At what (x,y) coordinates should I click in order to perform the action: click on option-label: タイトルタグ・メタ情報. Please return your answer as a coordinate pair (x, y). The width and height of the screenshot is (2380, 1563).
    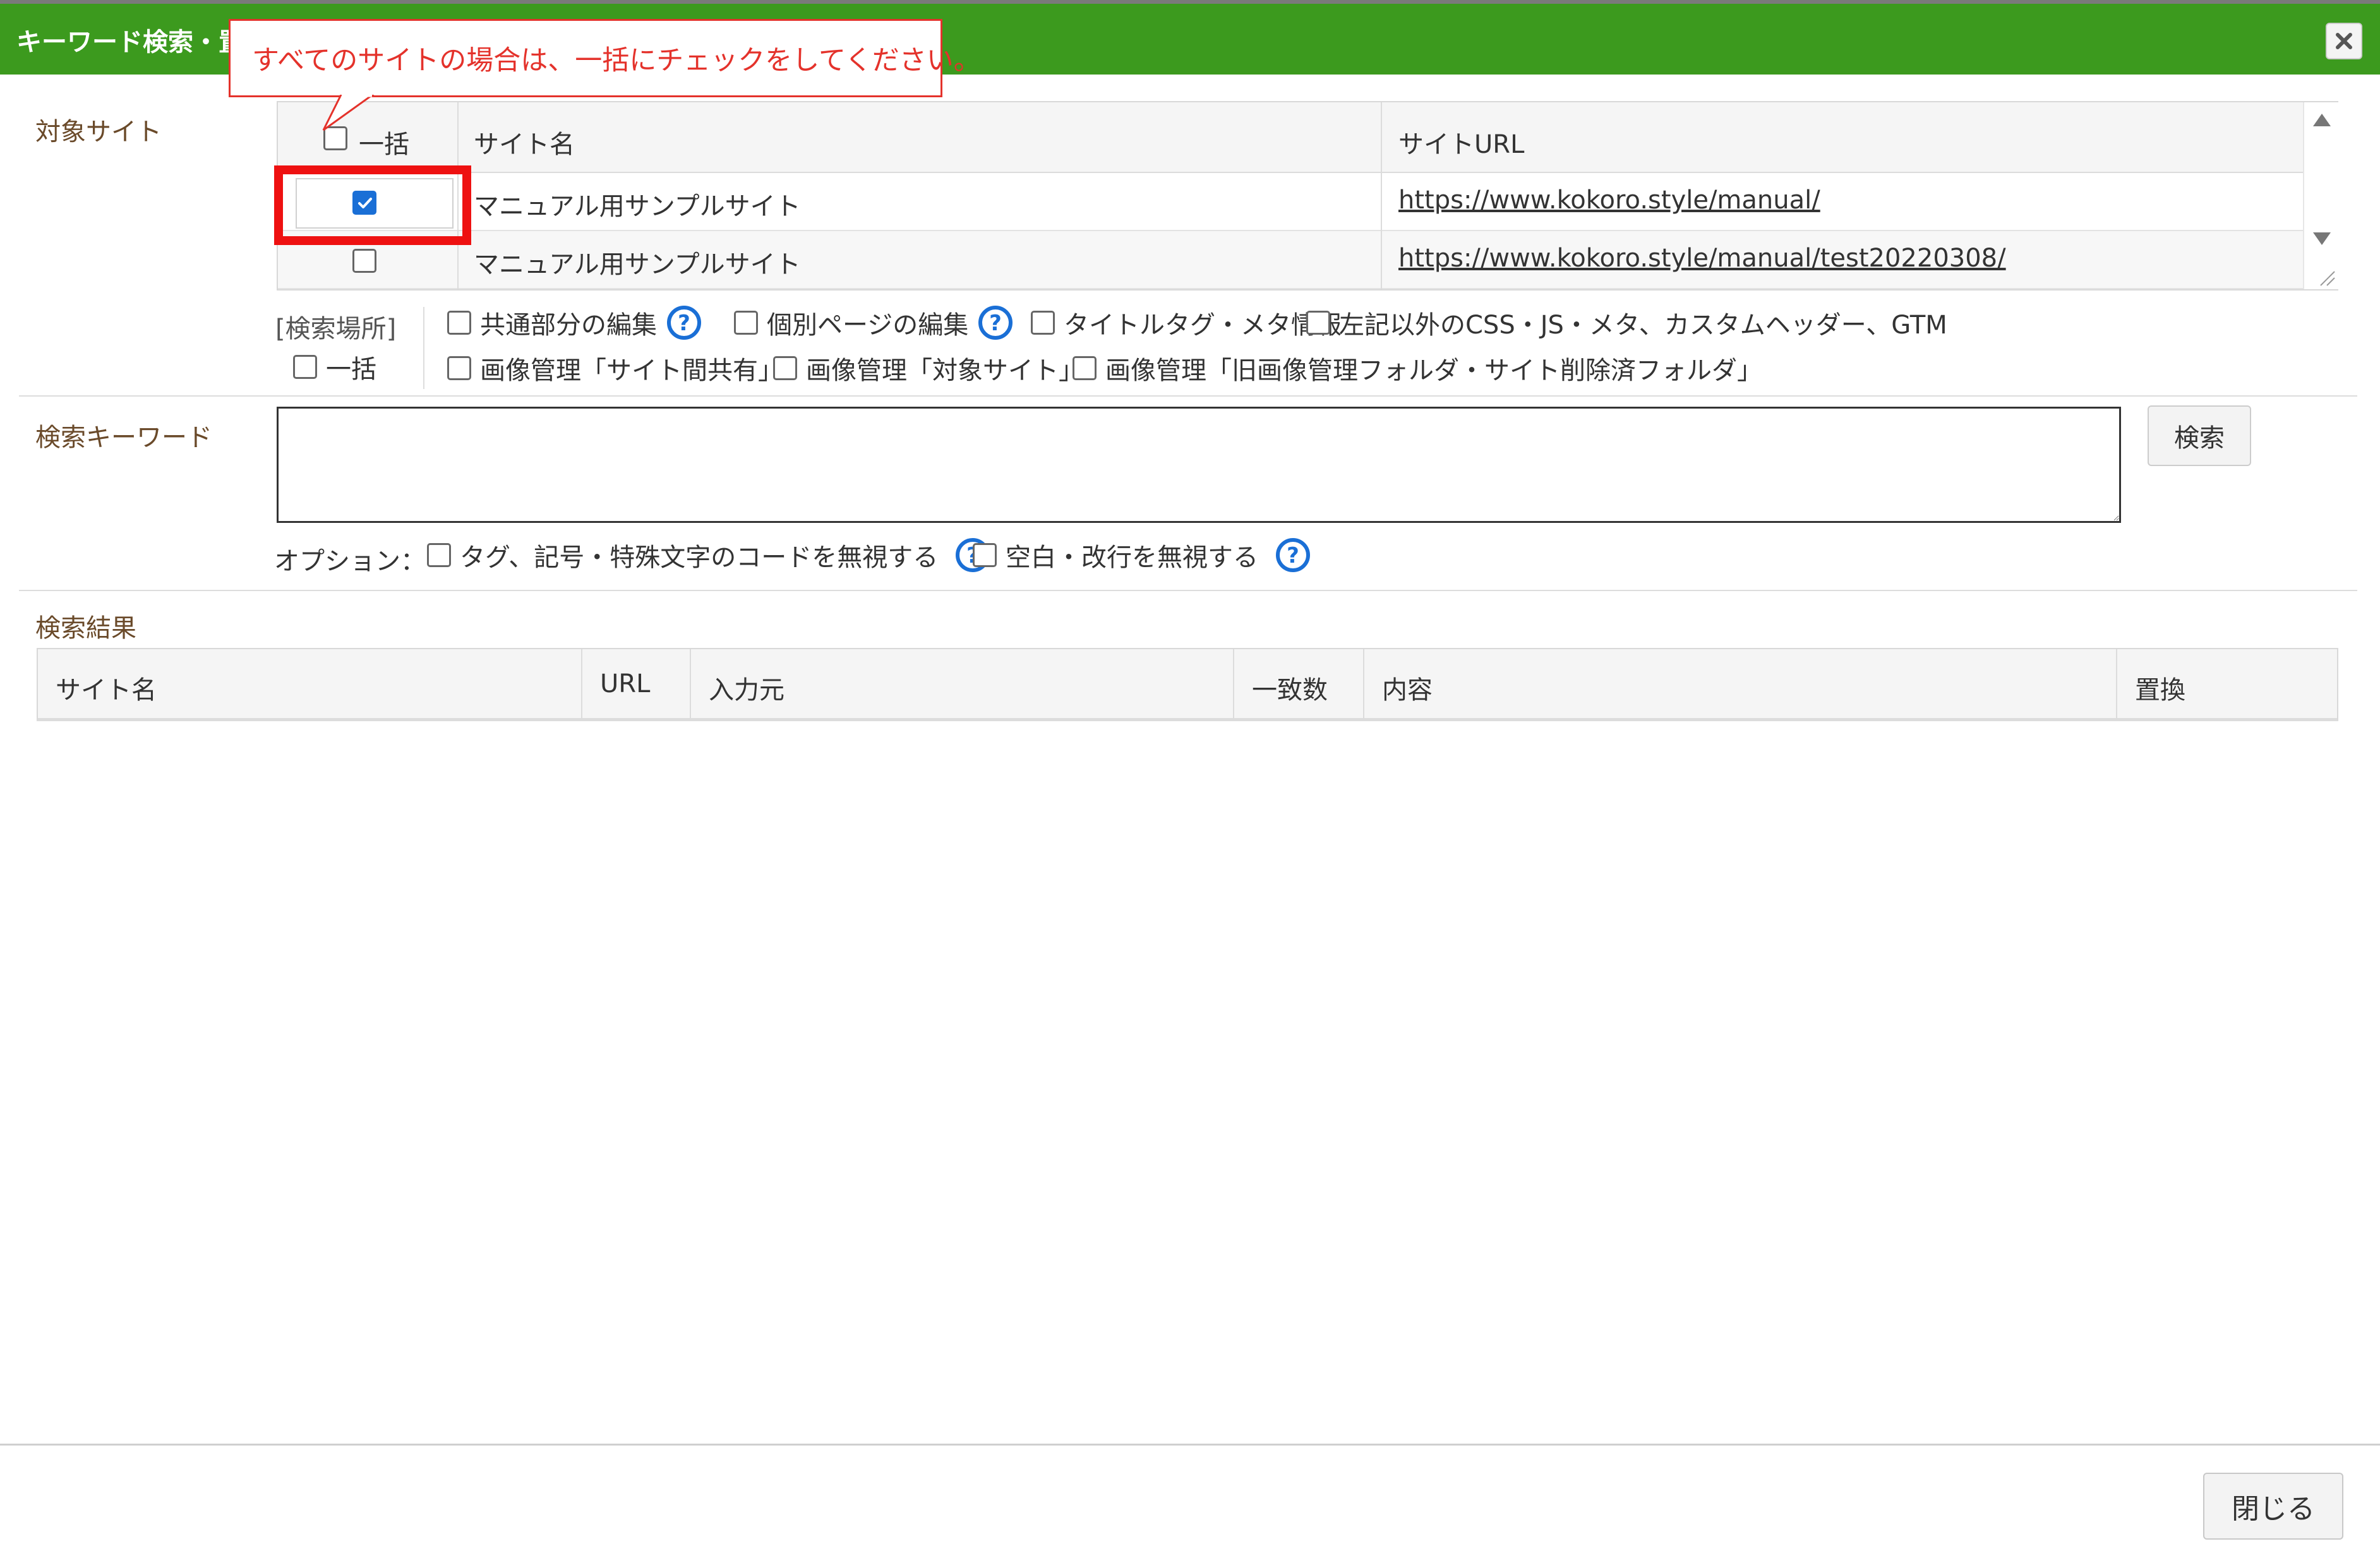
    Looking at the image, I should click on (1203, 325).